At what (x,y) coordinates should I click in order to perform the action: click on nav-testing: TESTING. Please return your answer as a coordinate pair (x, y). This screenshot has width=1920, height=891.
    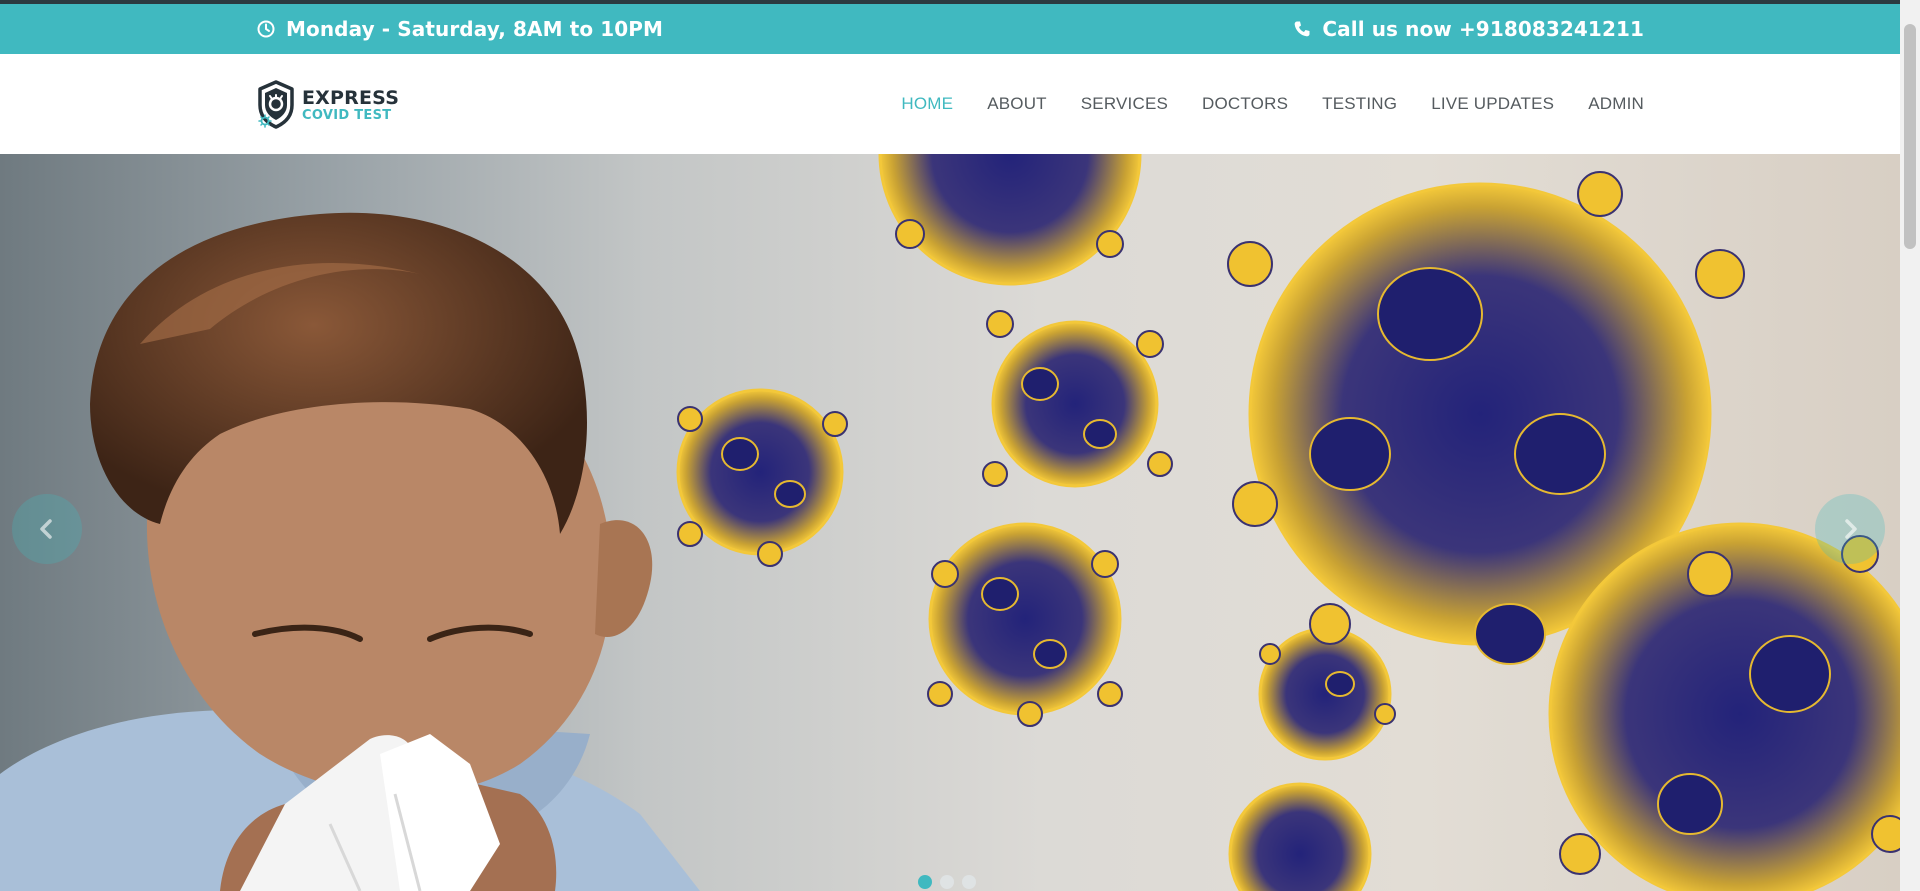
    Looking at the image, I should click on (1359, 104).